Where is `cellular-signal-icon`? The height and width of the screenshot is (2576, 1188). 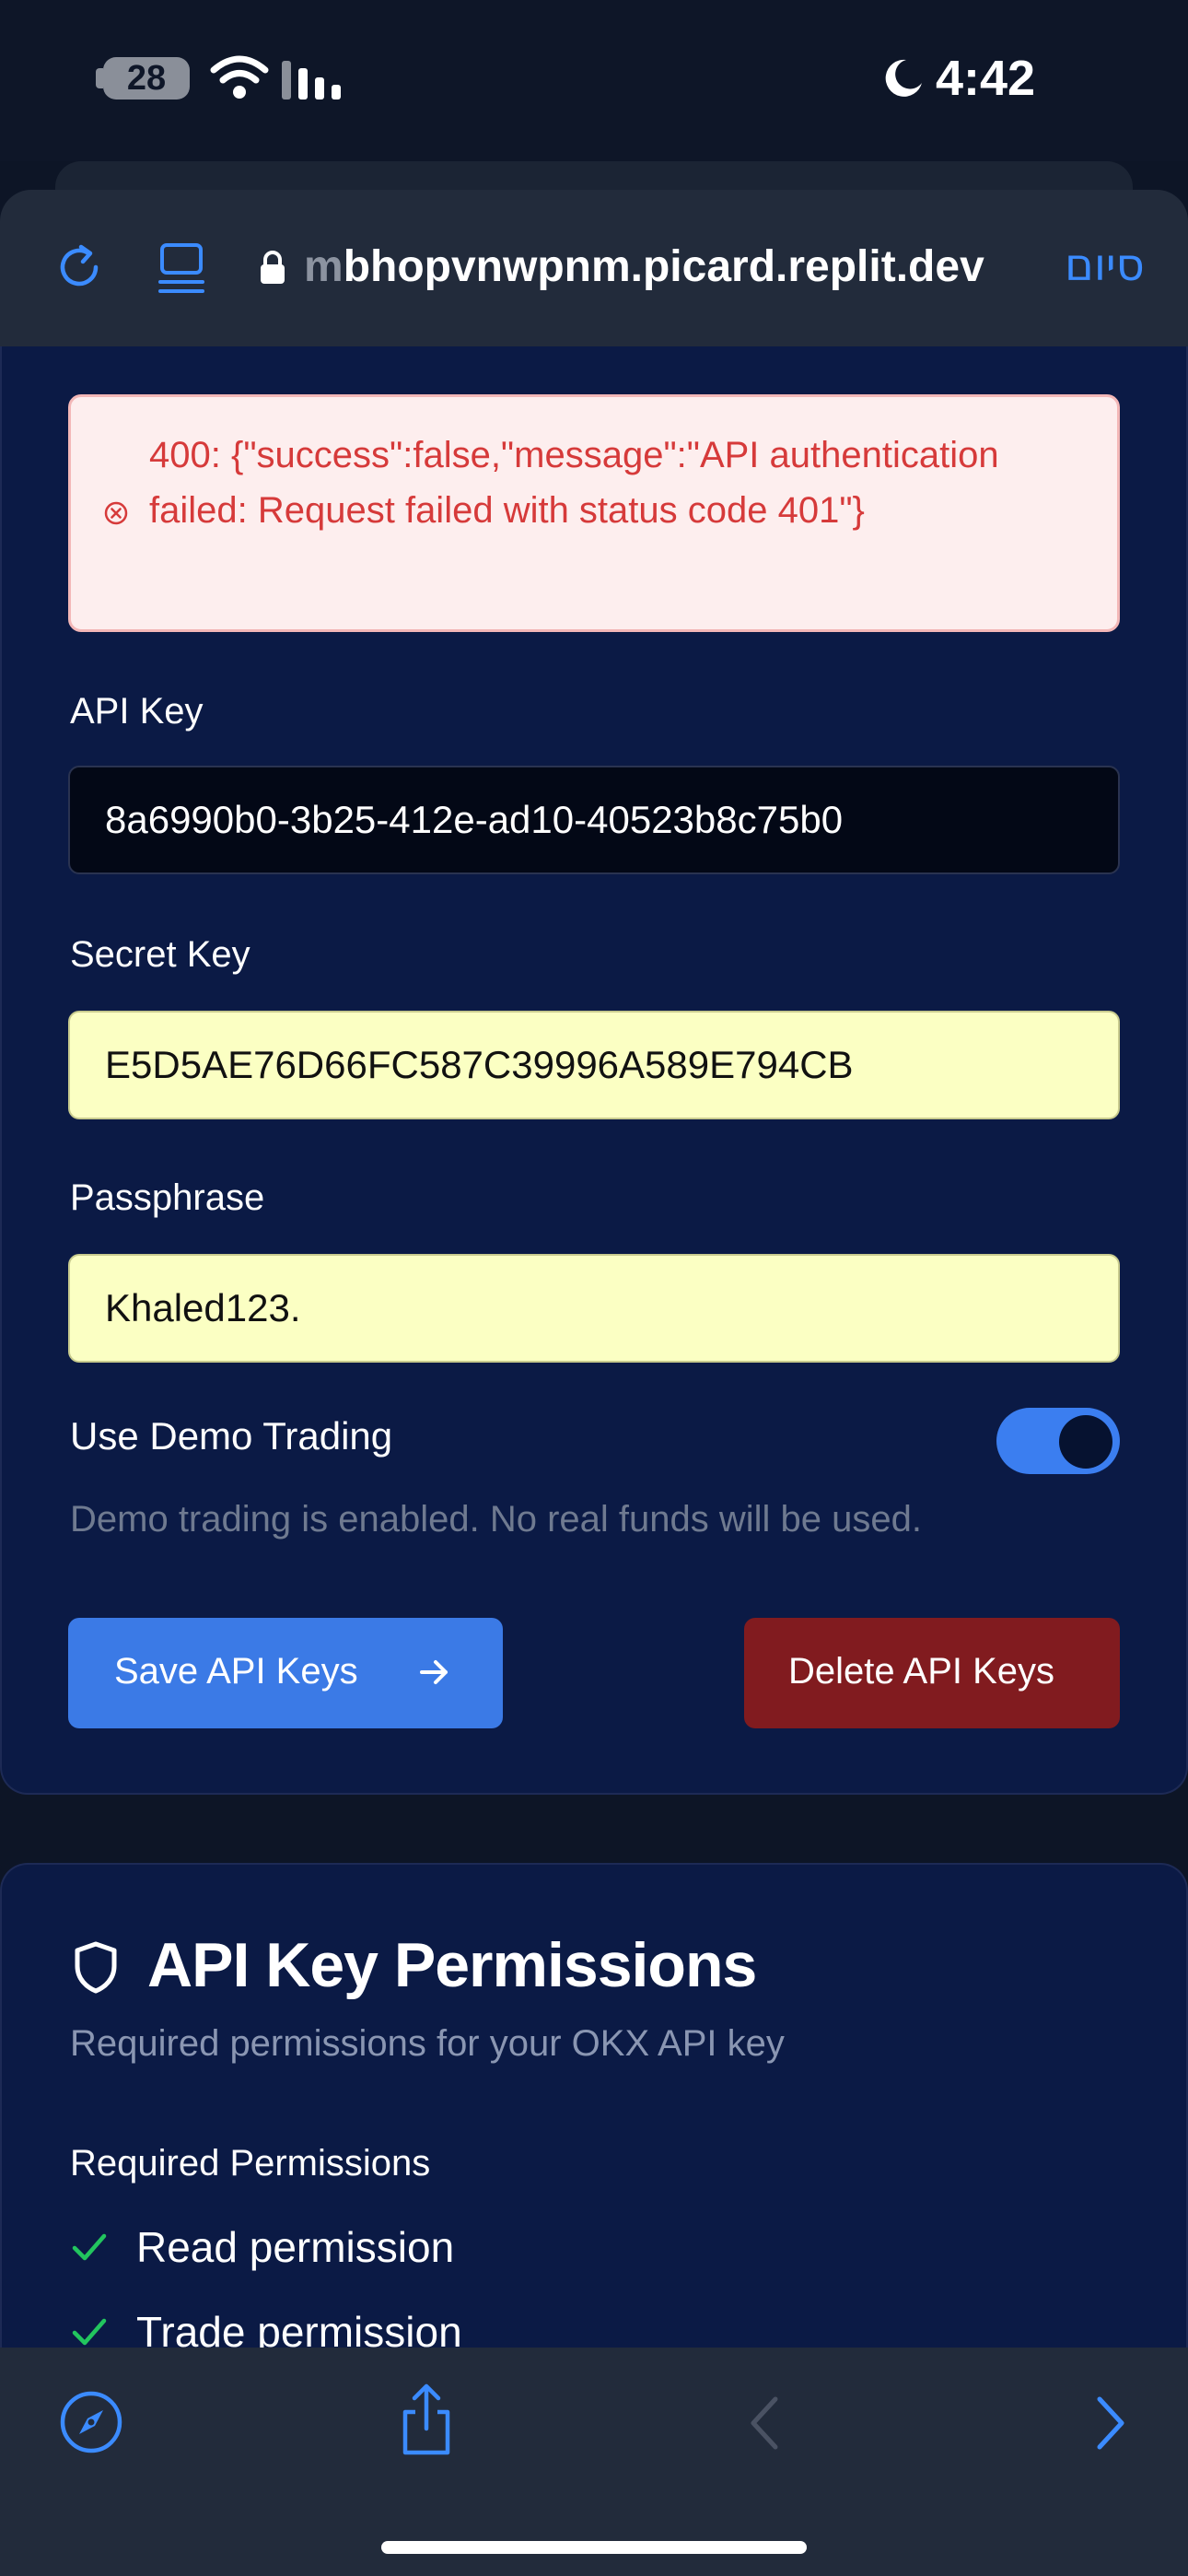 cellular-signal-icon is located at coordinates (311, 80).